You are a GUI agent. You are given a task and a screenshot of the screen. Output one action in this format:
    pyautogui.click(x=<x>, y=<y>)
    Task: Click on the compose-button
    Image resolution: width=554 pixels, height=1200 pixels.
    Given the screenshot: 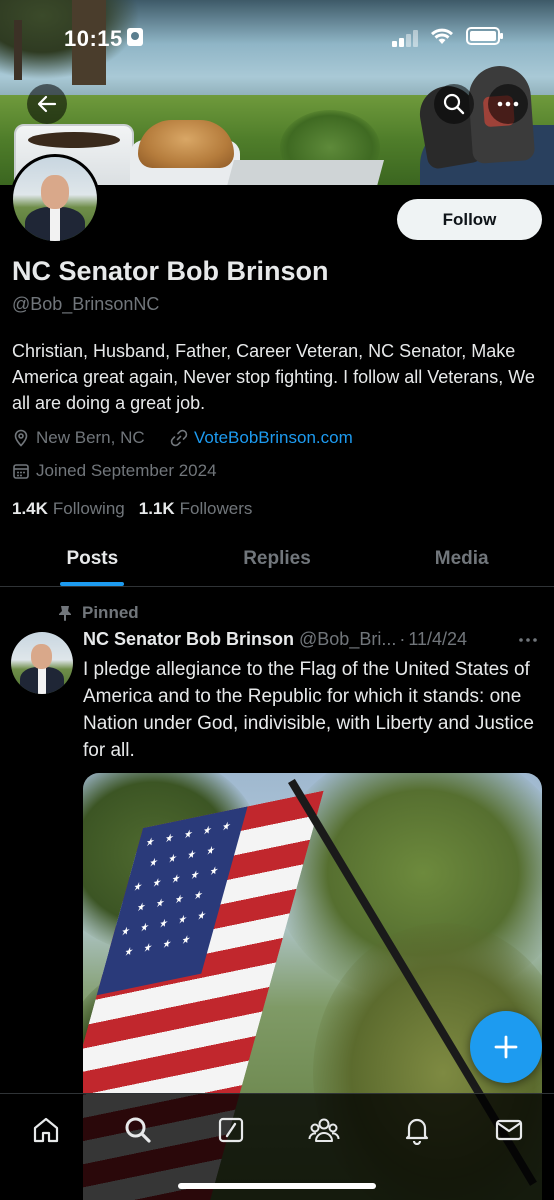 What is the action you would take?
    pyautogui.click(x=506, y=1047)
    